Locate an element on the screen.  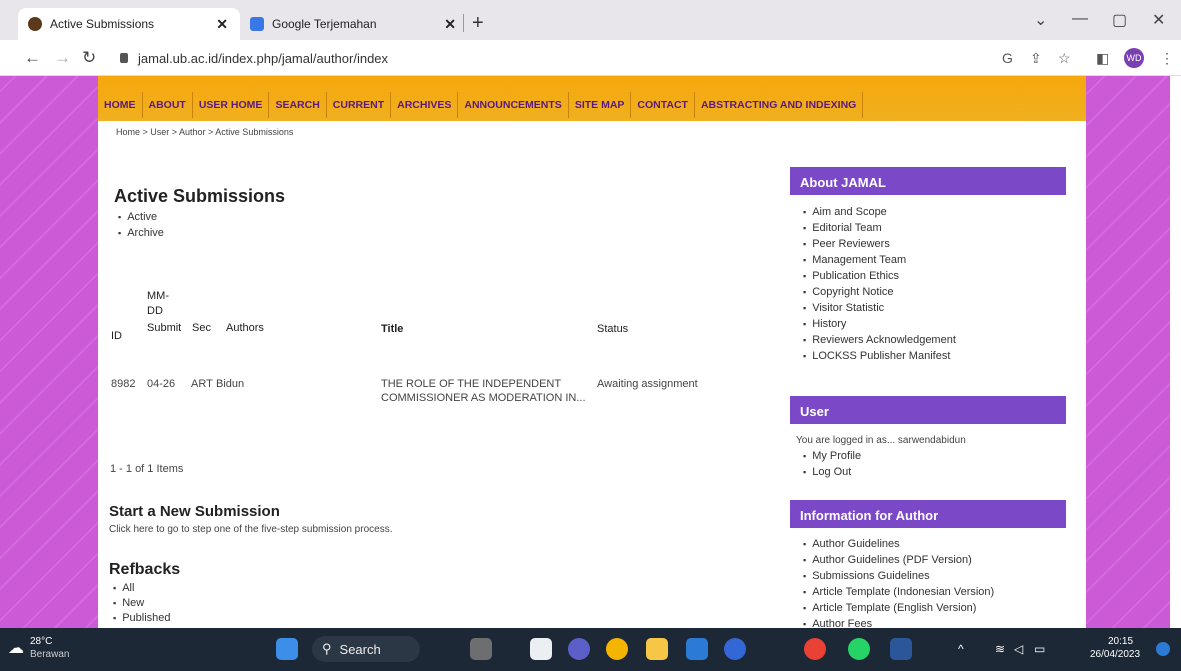
about-heading: About JAMAL is located at coordinates (928, 181).